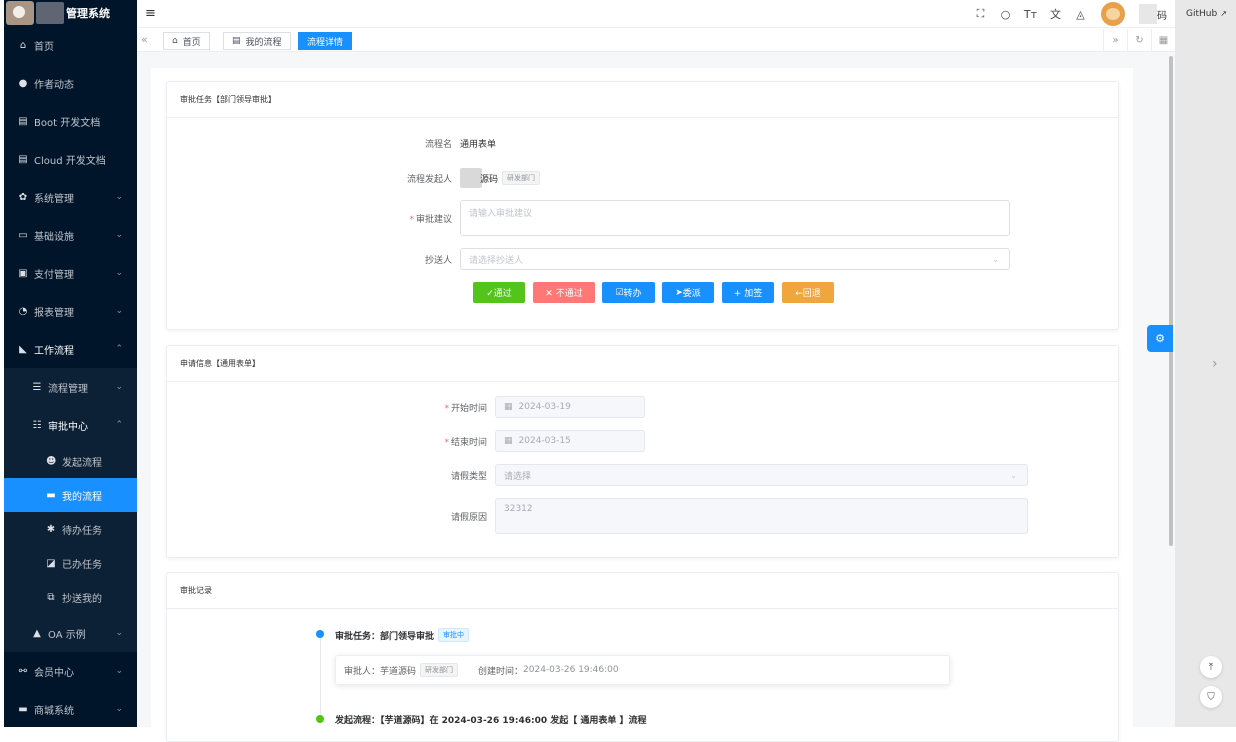  I want to click on tabs-actions: » ↻ ▦, so click(1139, 40).